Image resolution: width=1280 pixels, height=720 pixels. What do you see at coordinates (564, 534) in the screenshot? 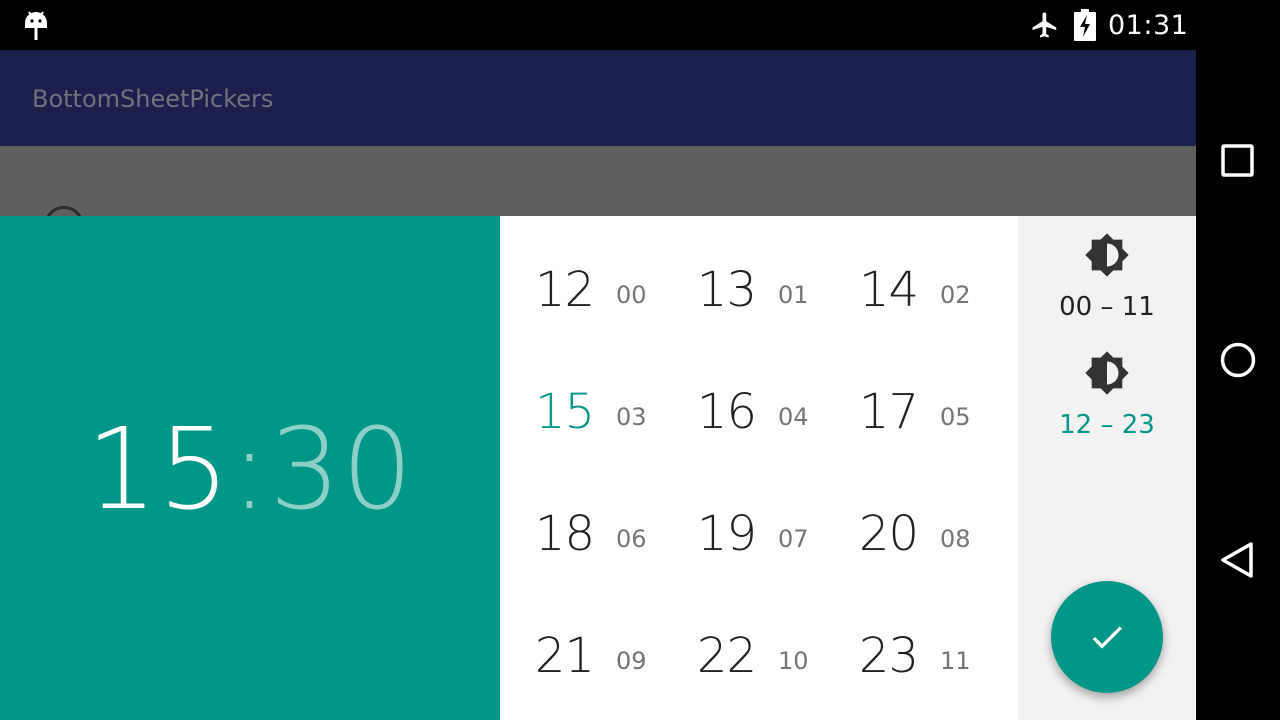
I see `hour-24-label: 18` at bounding box center [564, 534].